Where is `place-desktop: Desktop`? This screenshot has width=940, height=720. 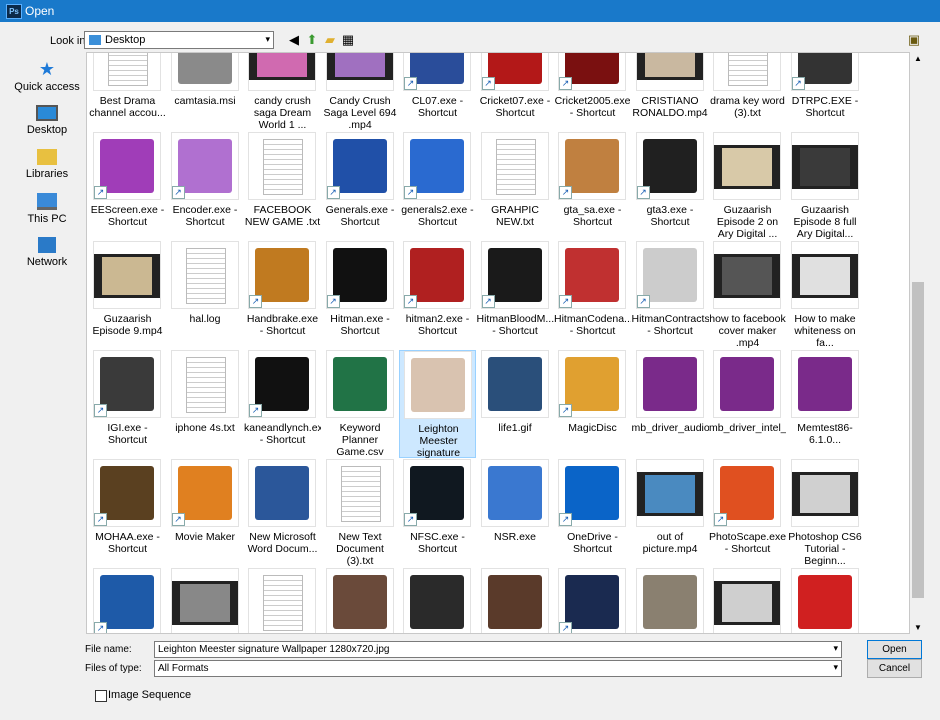 place-desktop: Desktop is located at coordinates (47, 120).